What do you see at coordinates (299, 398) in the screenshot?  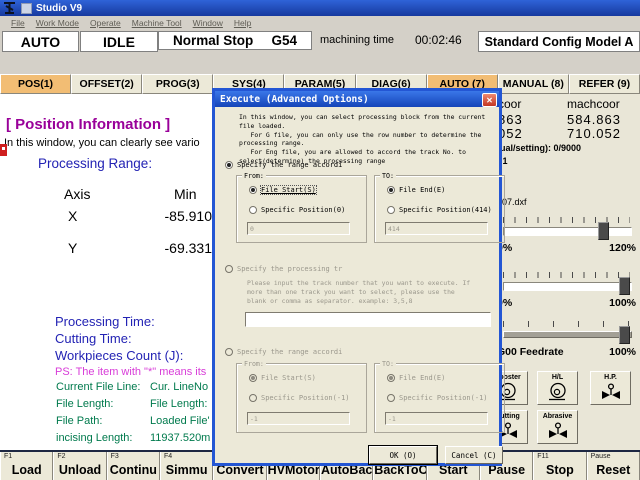 I see `from-specific-position-radio-2: Specific Position(-1)` at bounding box center [299, 398].